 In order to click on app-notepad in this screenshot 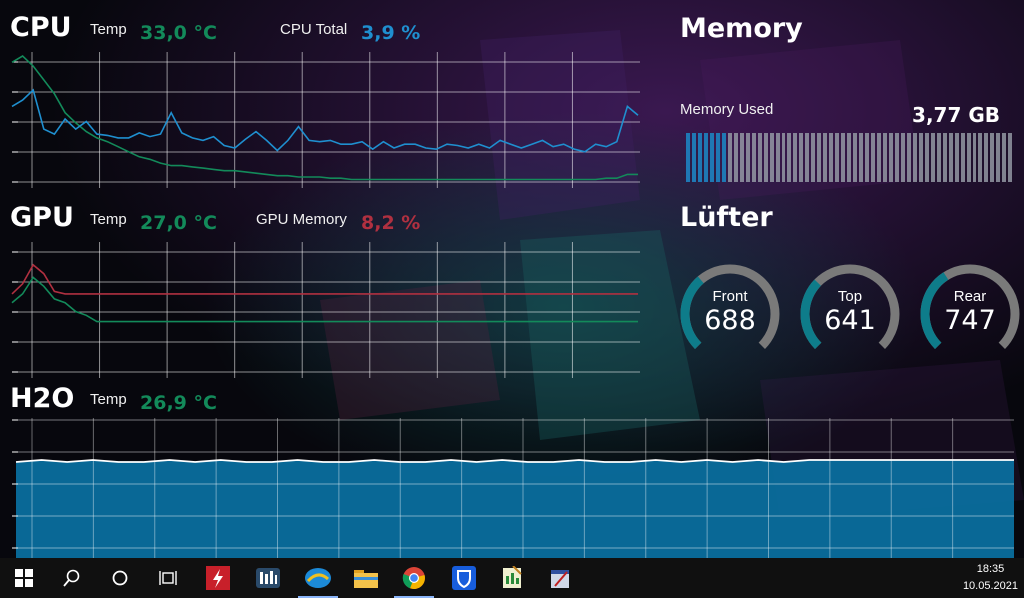, I will do `click(512, 578)`.